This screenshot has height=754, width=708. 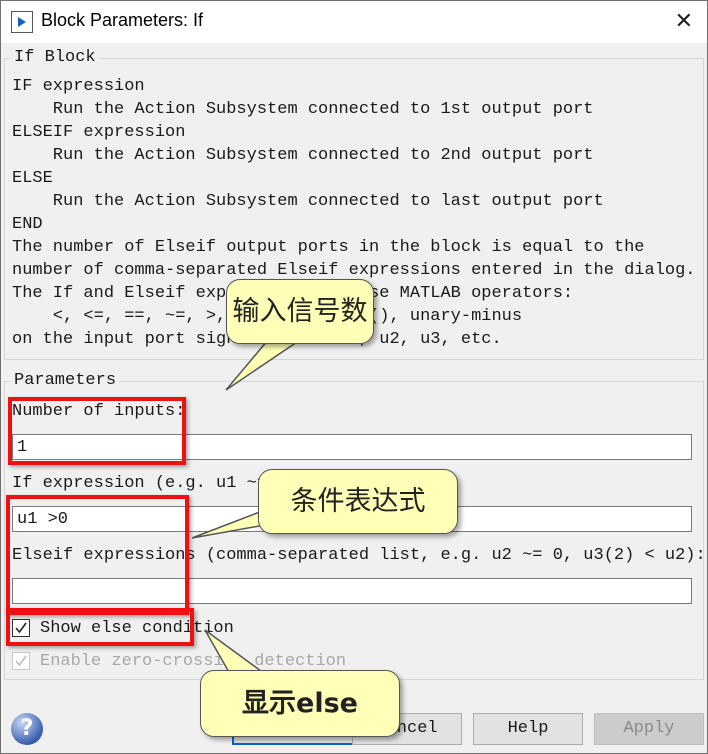 I want to click on callout-num-inputs: 输入信号数, so click(x=300, y=311).